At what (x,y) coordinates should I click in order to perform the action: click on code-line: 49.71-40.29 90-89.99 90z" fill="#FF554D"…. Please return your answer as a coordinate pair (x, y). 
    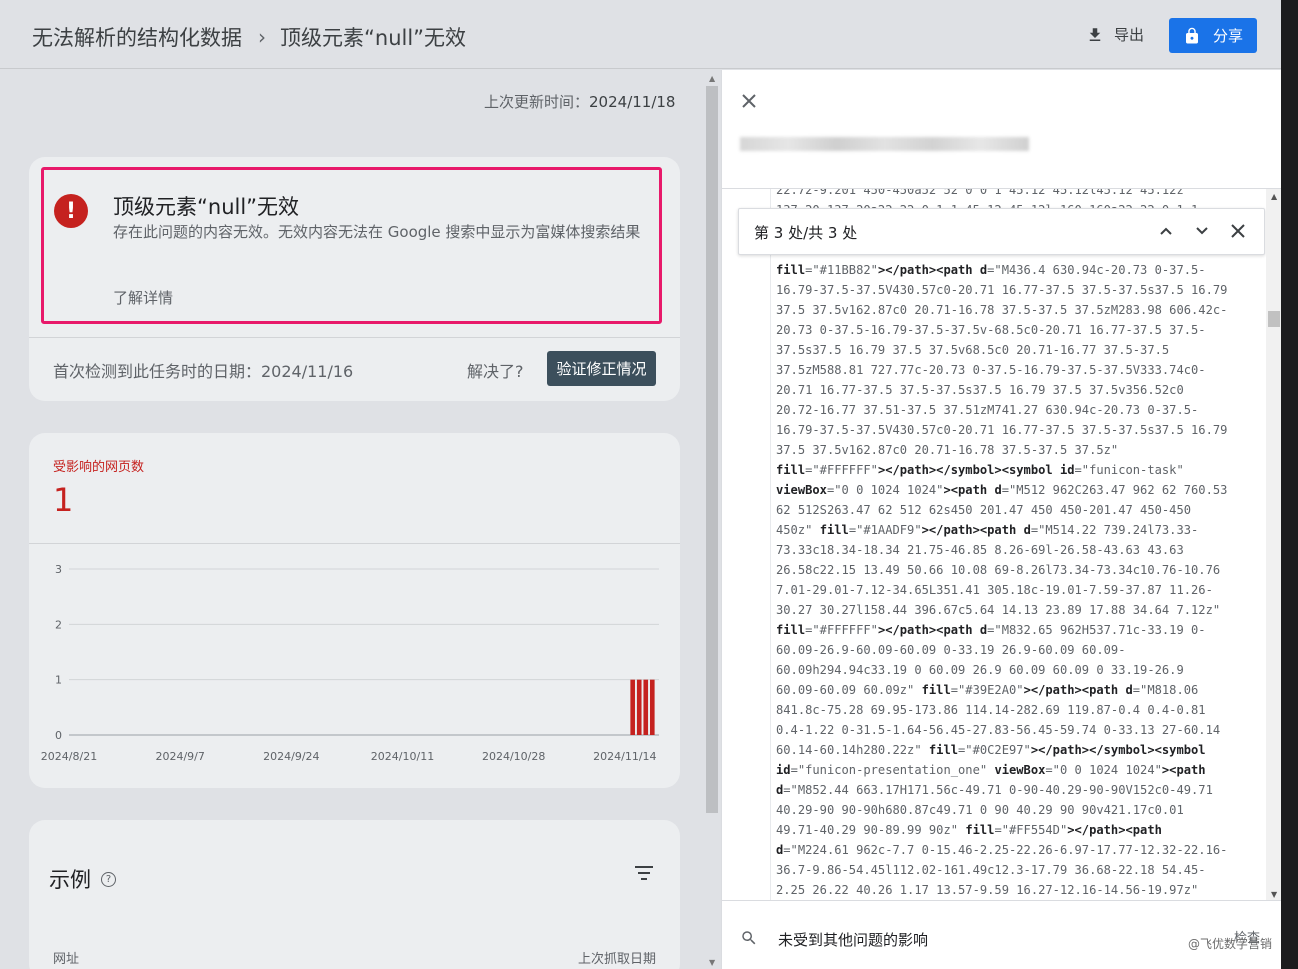
    Looking at the image, I should click on (969, 830).